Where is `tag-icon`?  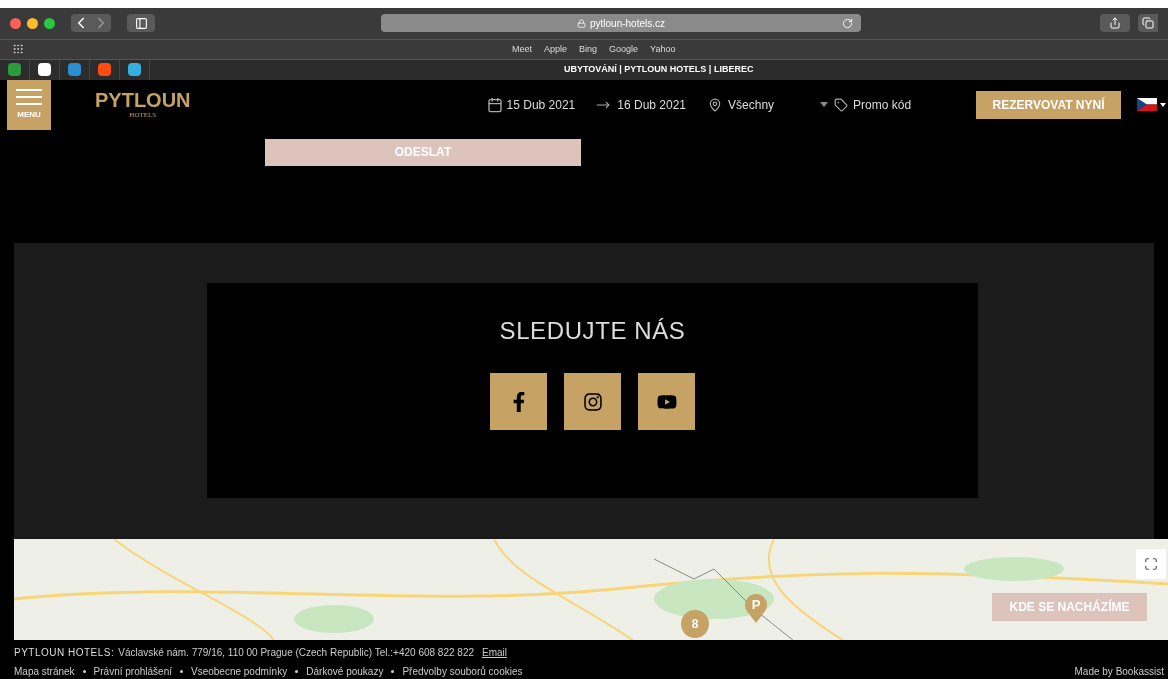
tag-icon is located at coordinates (841, 104).